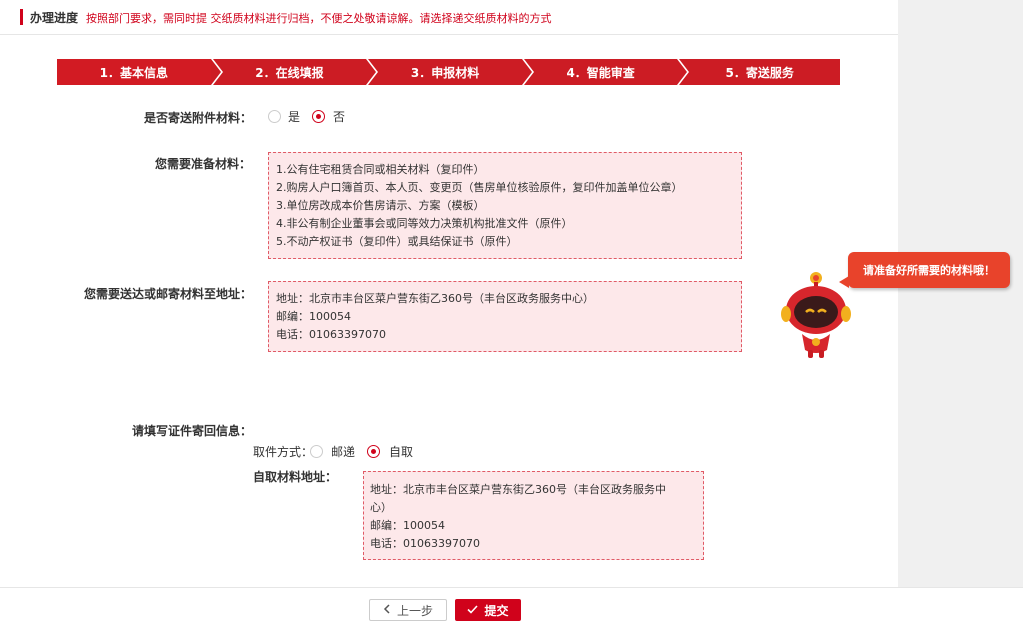 The height and width of the screenshot is (626, 1023). Describe the element at coordinates (380, 205) in the screenshot. I see `material-item: 3.单位房改成本价售房请示、方案（模板）` at that location.